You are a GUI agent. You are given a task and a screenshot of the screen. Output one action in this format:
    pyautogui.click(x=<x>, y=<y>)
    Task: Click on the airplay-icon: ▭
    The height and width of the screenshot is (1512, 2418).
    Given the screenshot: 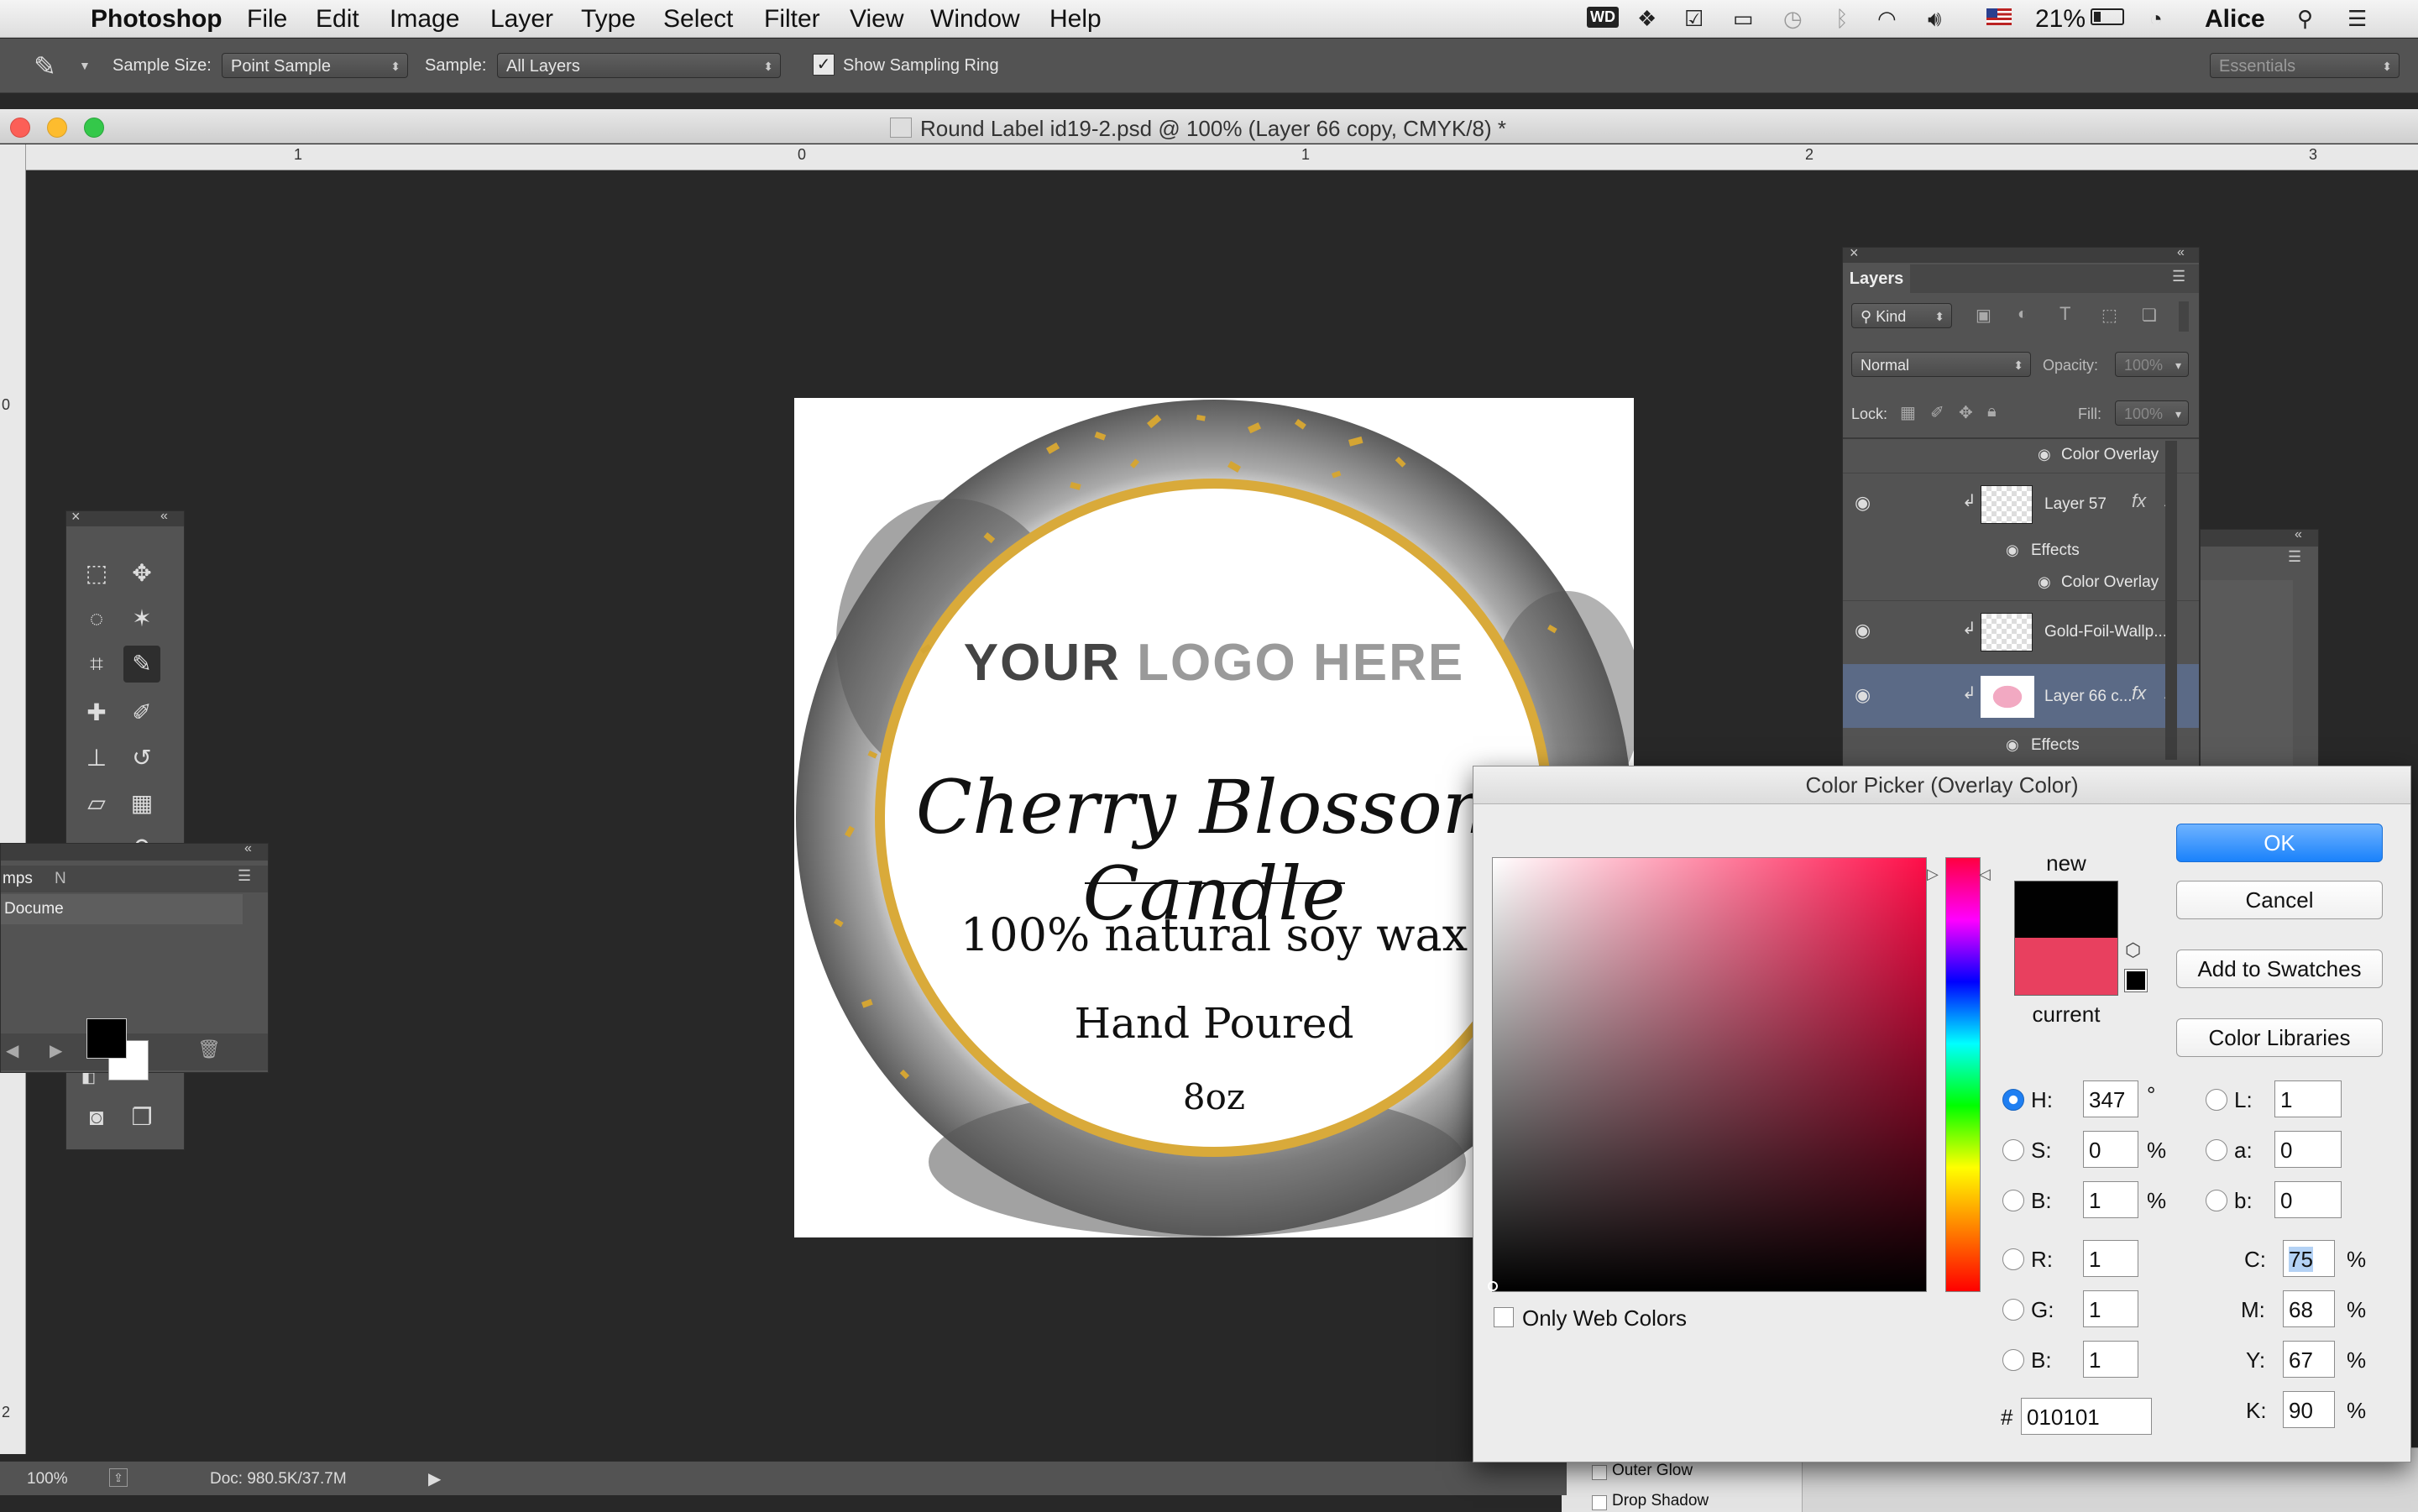 What is the action you would take?
    pyautogui.click(x=1743, y=19)
    